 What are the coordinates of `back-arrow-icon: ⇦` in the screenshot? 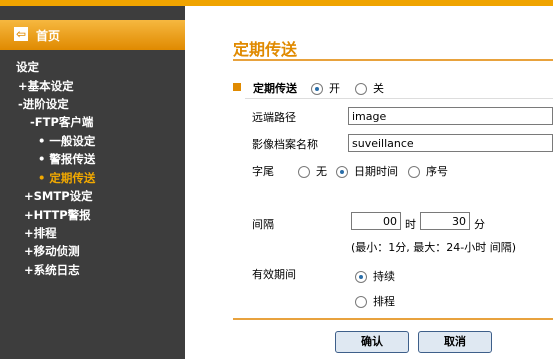 It's located at (21, 34).